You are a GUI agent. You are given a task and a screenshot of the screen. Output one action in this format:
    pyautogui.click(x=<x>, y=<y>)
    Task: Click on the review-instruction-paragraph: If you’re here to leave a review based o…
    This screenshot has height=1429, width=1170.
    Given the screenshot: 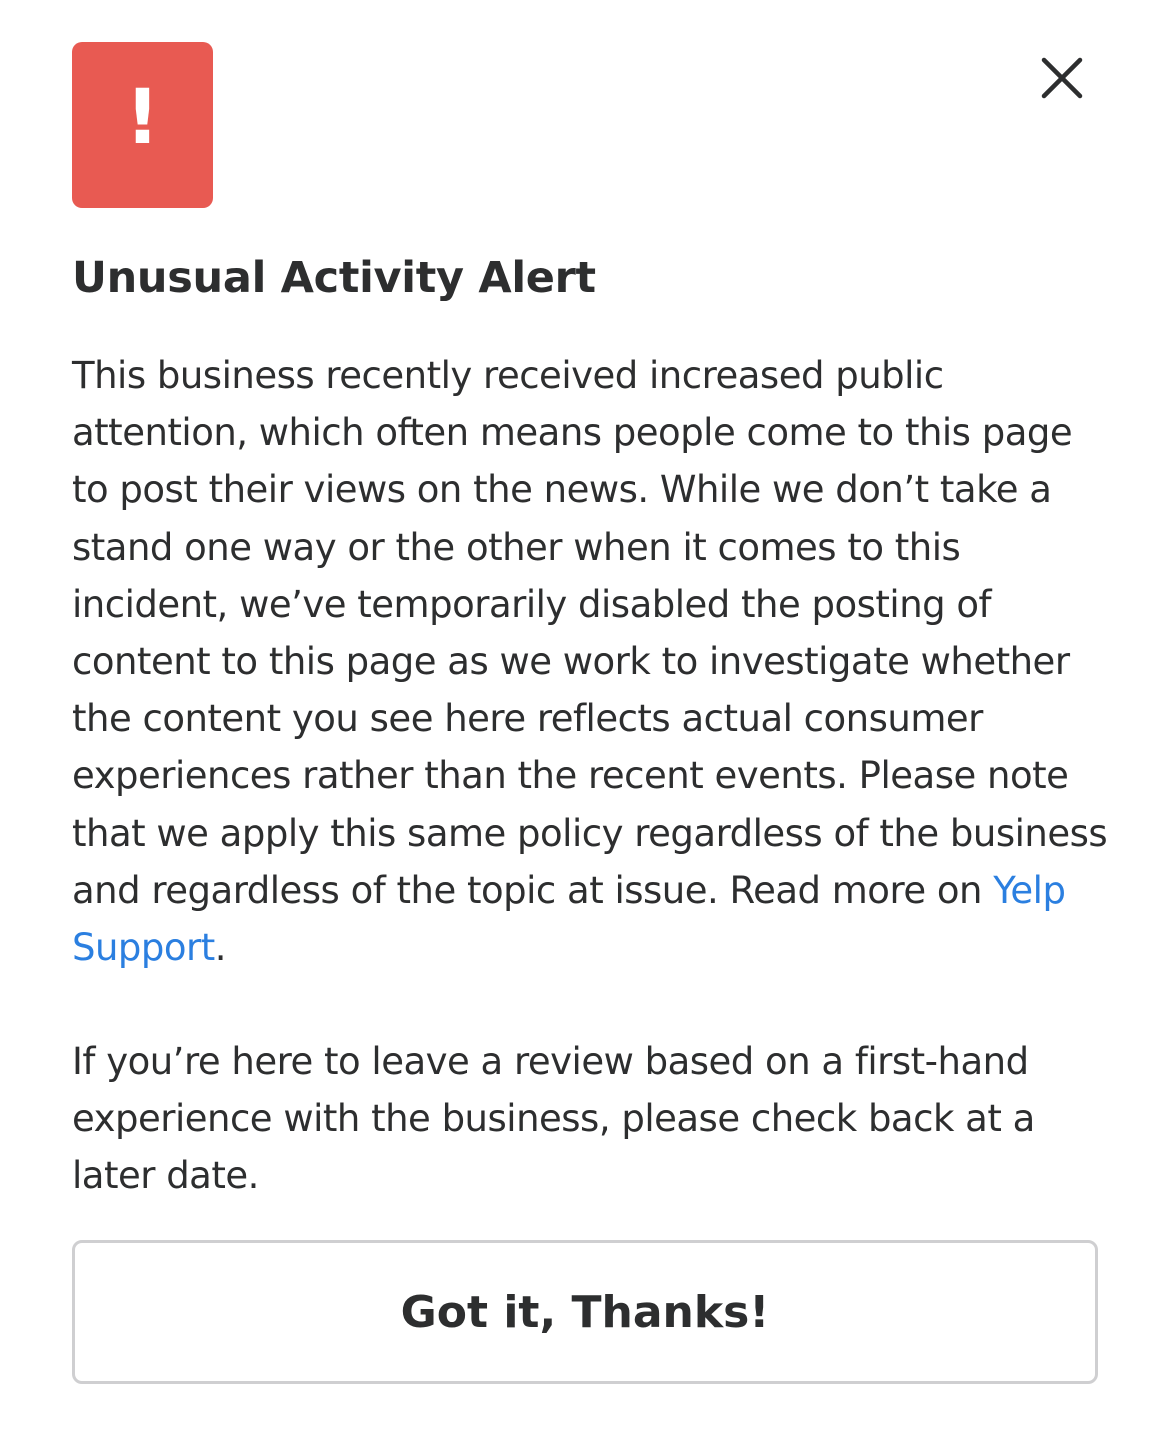 What is the action you would take?
    pyautogui.click(x=553, y=1119)
    